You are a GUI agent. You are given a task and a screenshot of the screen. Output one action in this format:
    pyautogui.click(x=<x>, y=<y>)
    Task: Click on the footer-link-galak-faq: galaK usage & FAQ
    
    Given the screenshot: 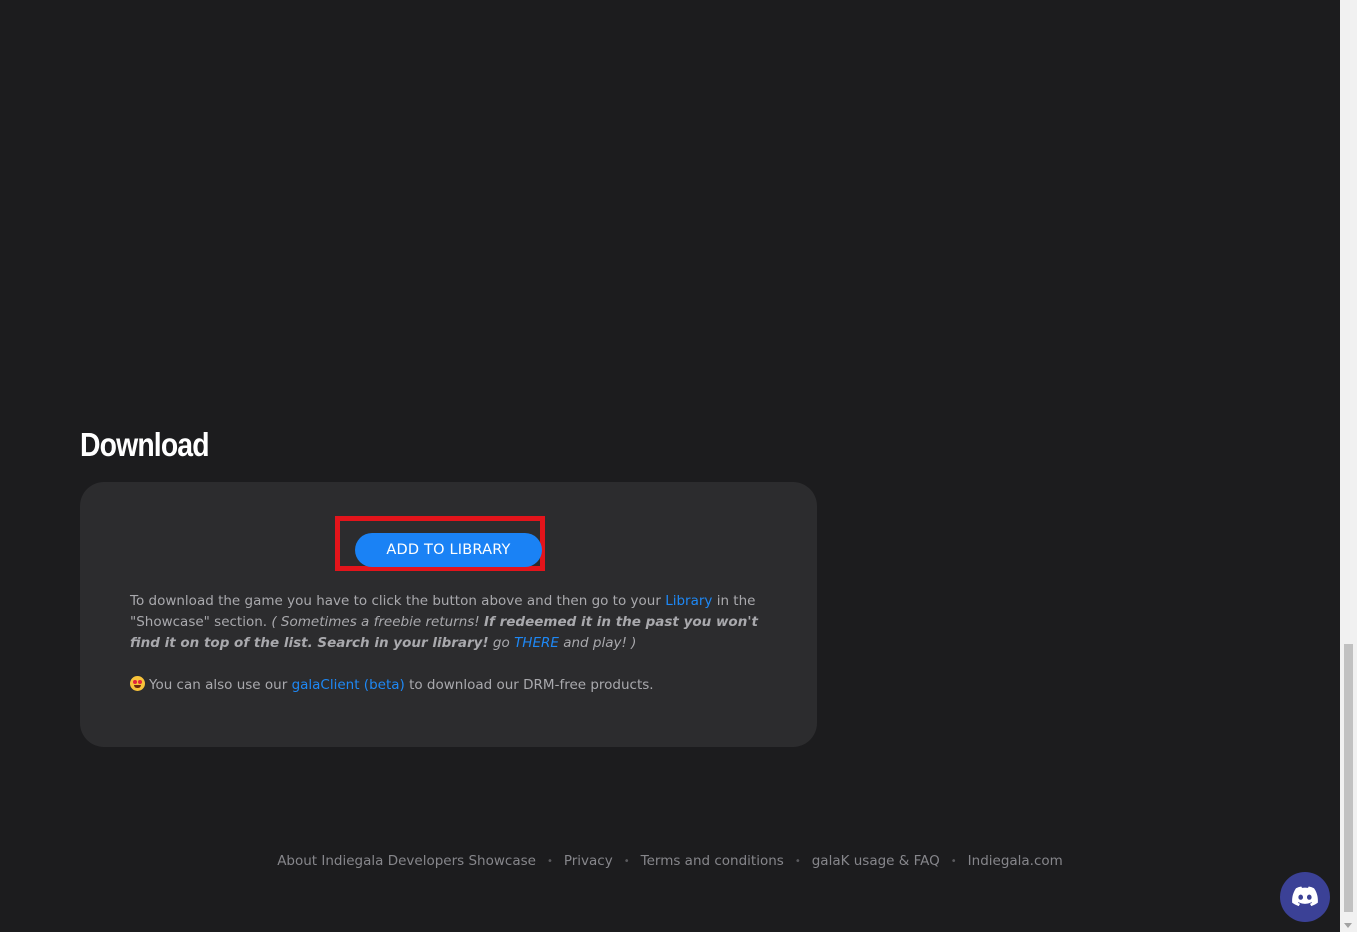 What is the action you would take?
    pyautogui.click(x=876, y=861)
    